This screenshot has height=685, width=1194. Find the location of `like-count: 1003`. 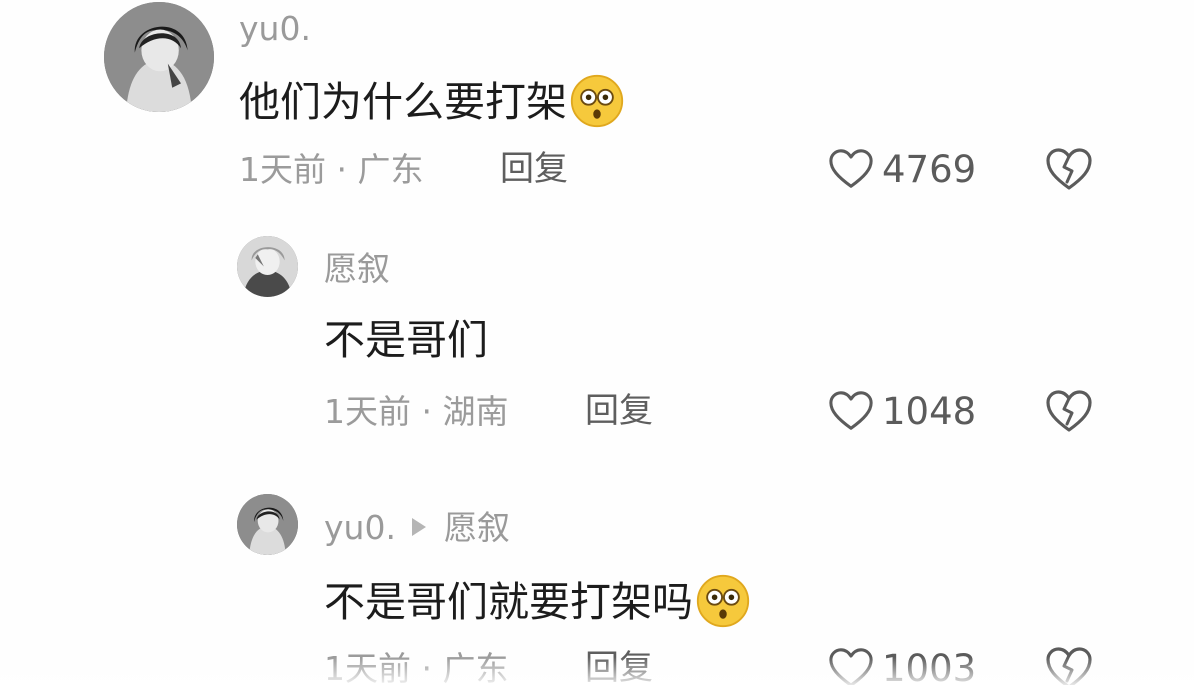

like-count: 1003 is located at coordinates (929, 665).